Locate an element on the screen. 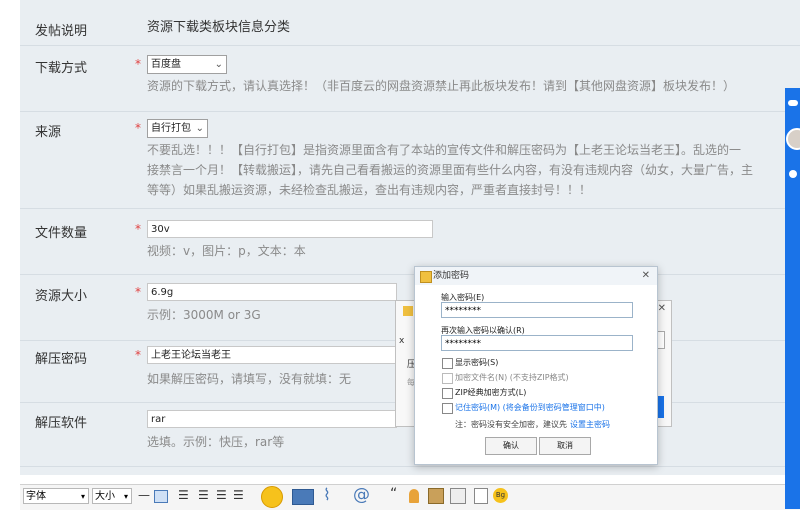 This screenshot has width=800, height=510. unzip-password-label: 解压密码 is located at coordinates (61, 359).